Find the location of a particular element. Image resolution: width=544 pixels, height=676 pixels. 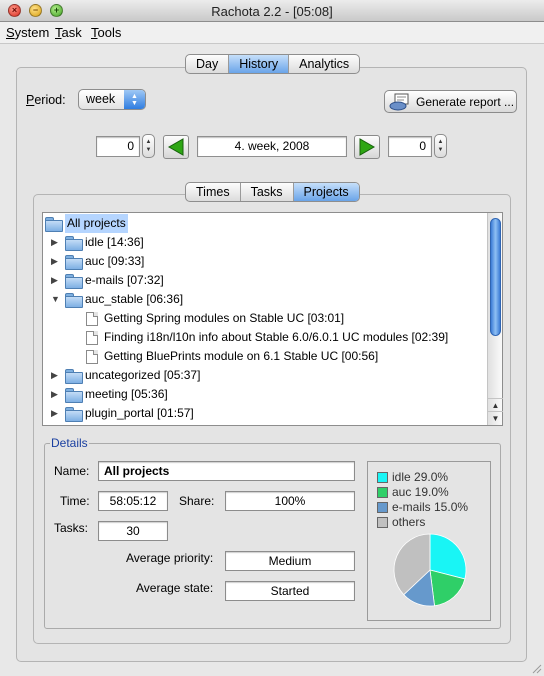

scrollbar-thumb is located at coordinates (495, 277).